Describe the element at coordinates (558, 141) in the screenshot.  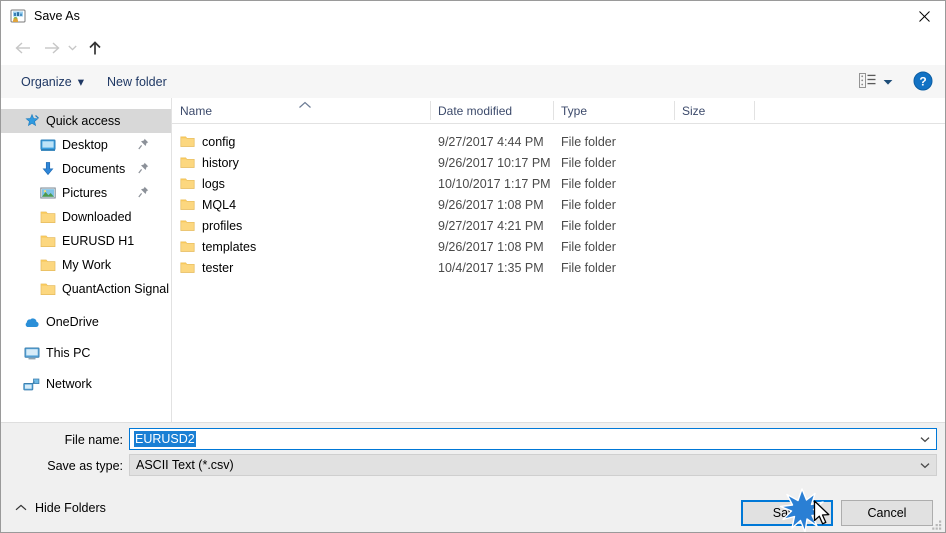
I see `table-row: config 9/27/2017 4:44 PM File folder` at that location.